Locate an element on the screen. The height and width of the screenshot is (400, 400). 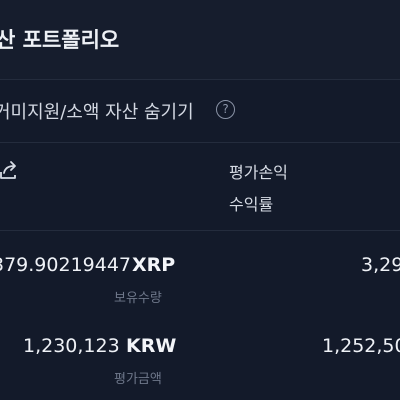
share-icon is located at coordinates (10, 171).